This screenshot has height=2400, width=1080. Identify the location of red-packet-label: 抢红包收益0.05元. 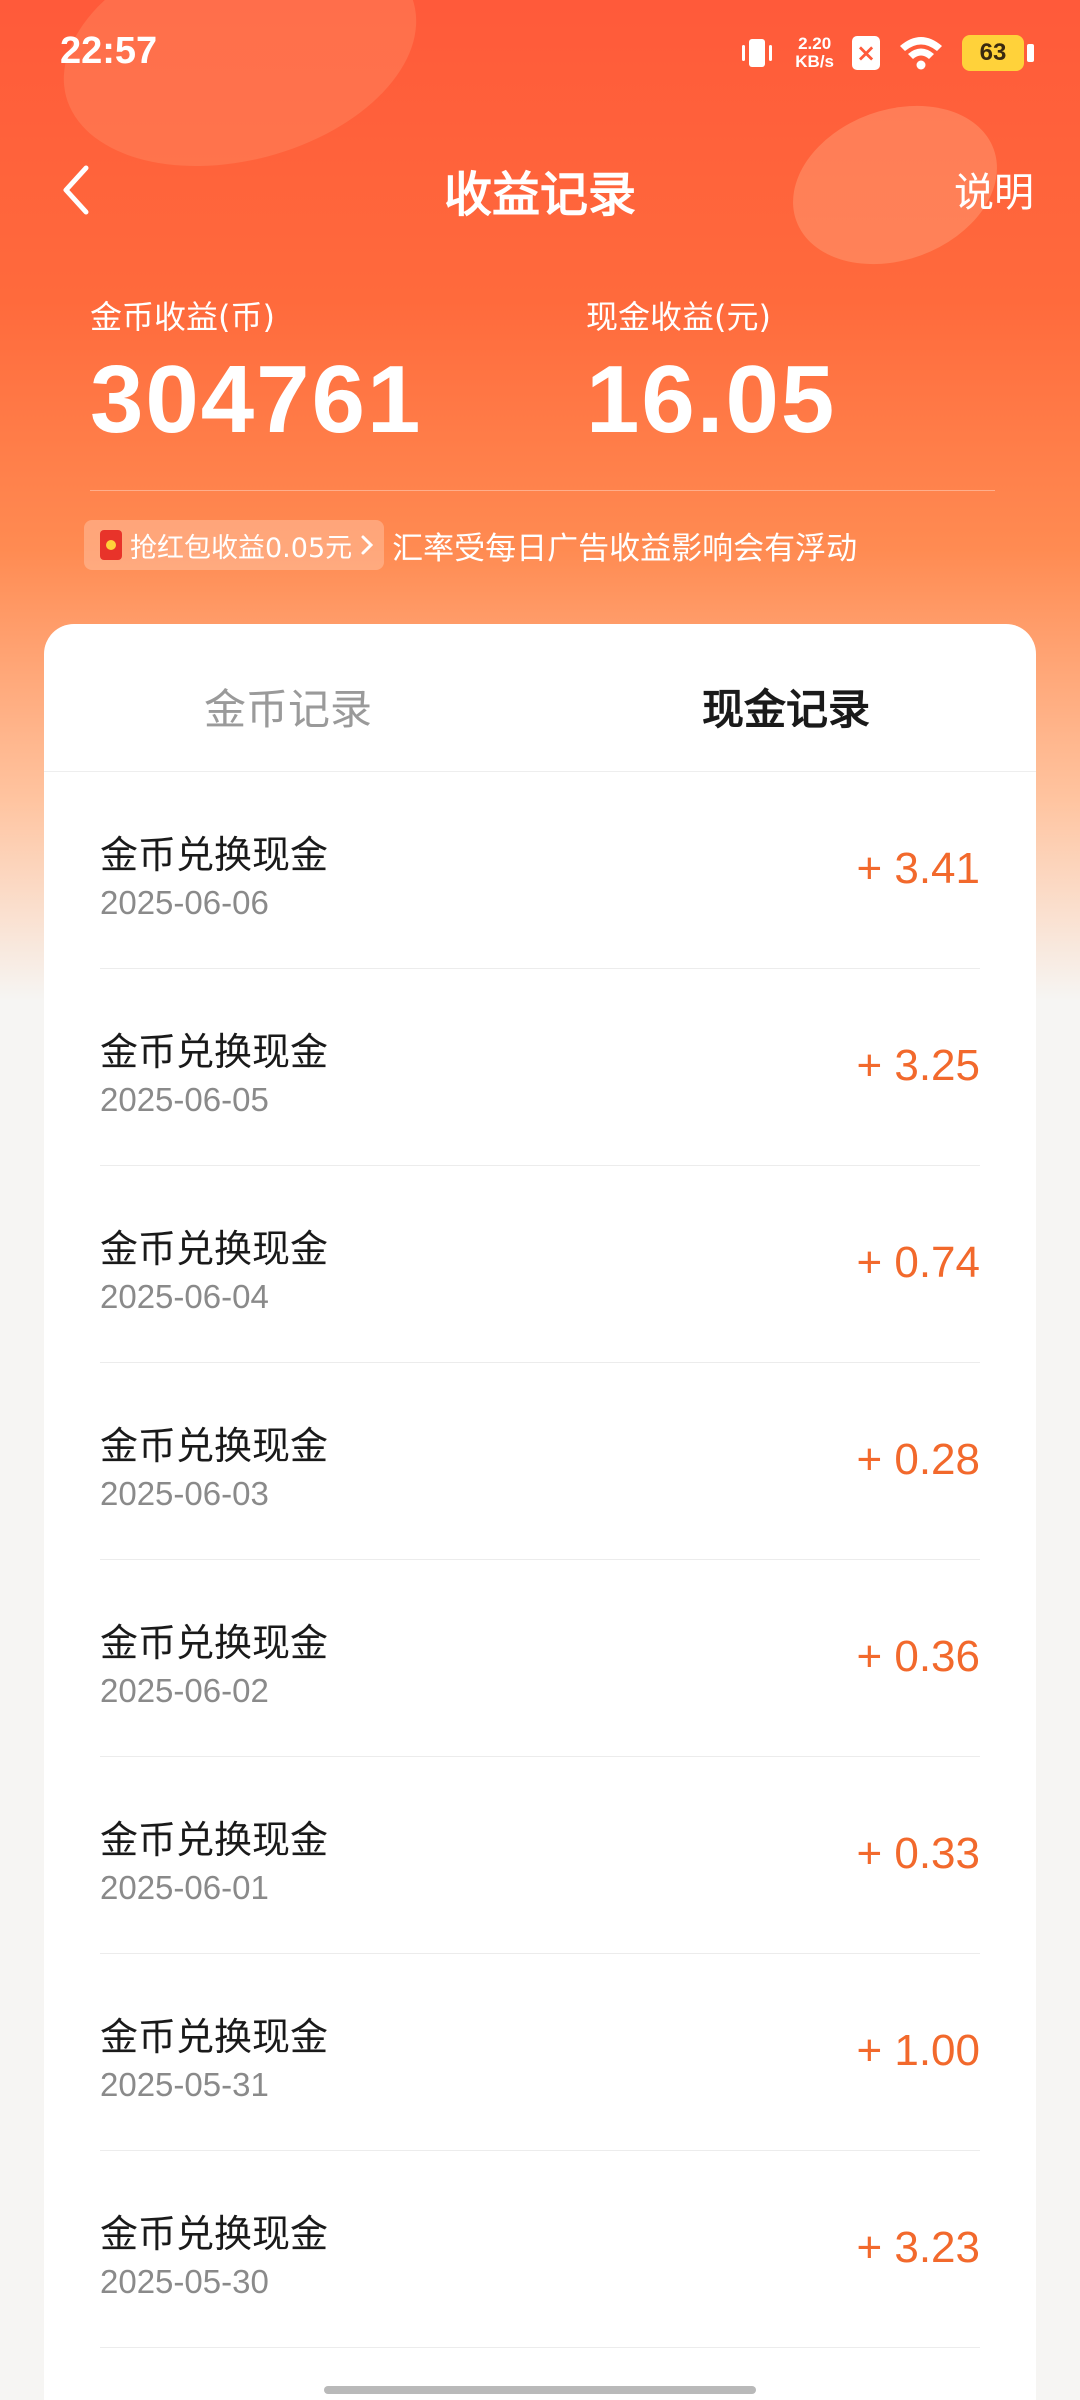
(241, 548).